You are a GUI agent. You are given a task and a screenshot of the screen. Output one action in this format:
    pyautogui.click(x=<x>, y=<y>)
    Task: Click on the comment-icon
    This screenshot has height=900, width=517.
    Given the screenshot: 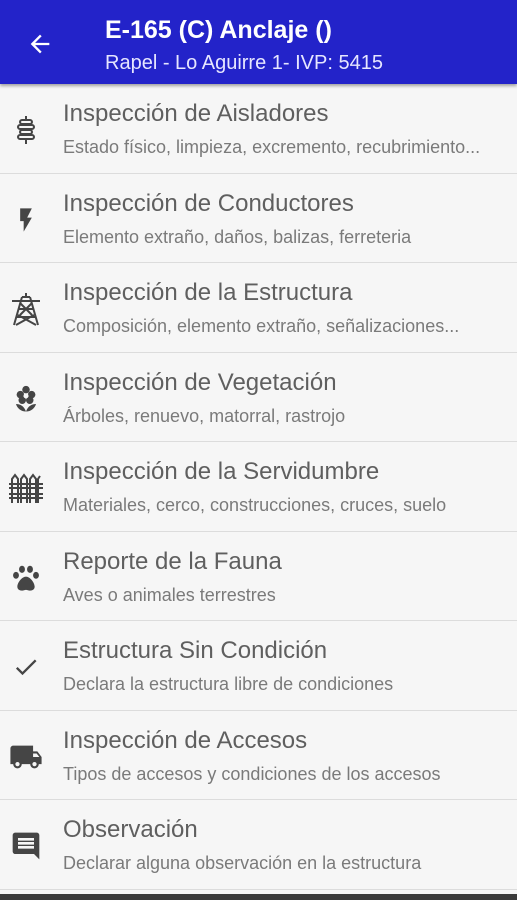 What is the action you would take?
    pyautogui.click(x=26, y=846)
    